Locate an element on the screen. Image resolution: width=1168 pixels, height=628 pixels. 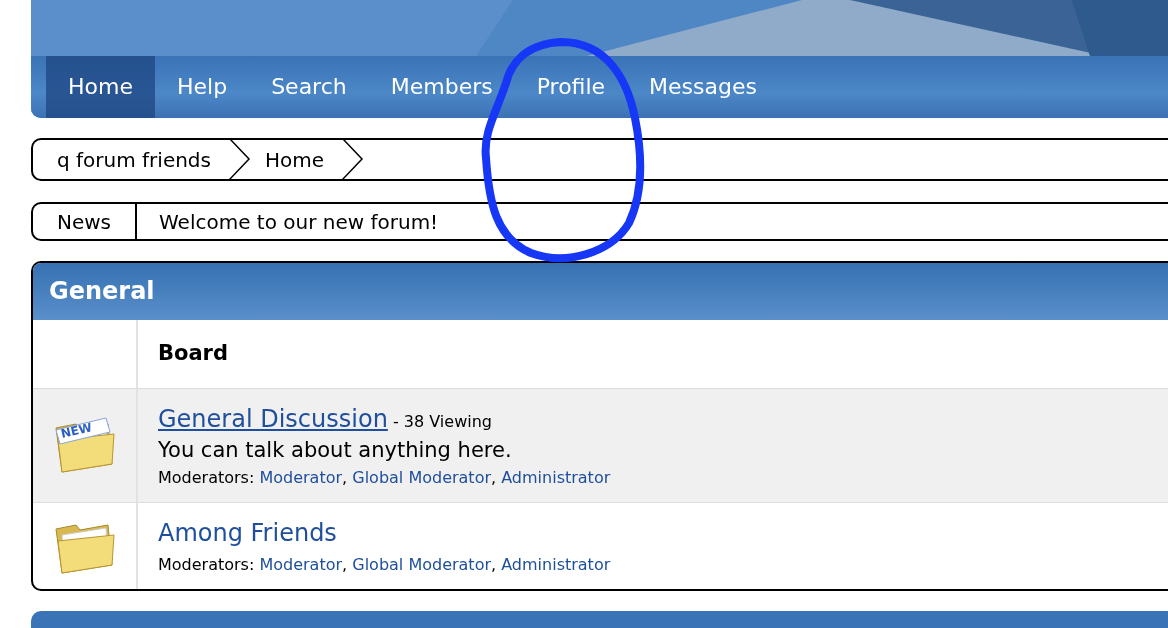
category-title: General is located at coordinates (600, 291).